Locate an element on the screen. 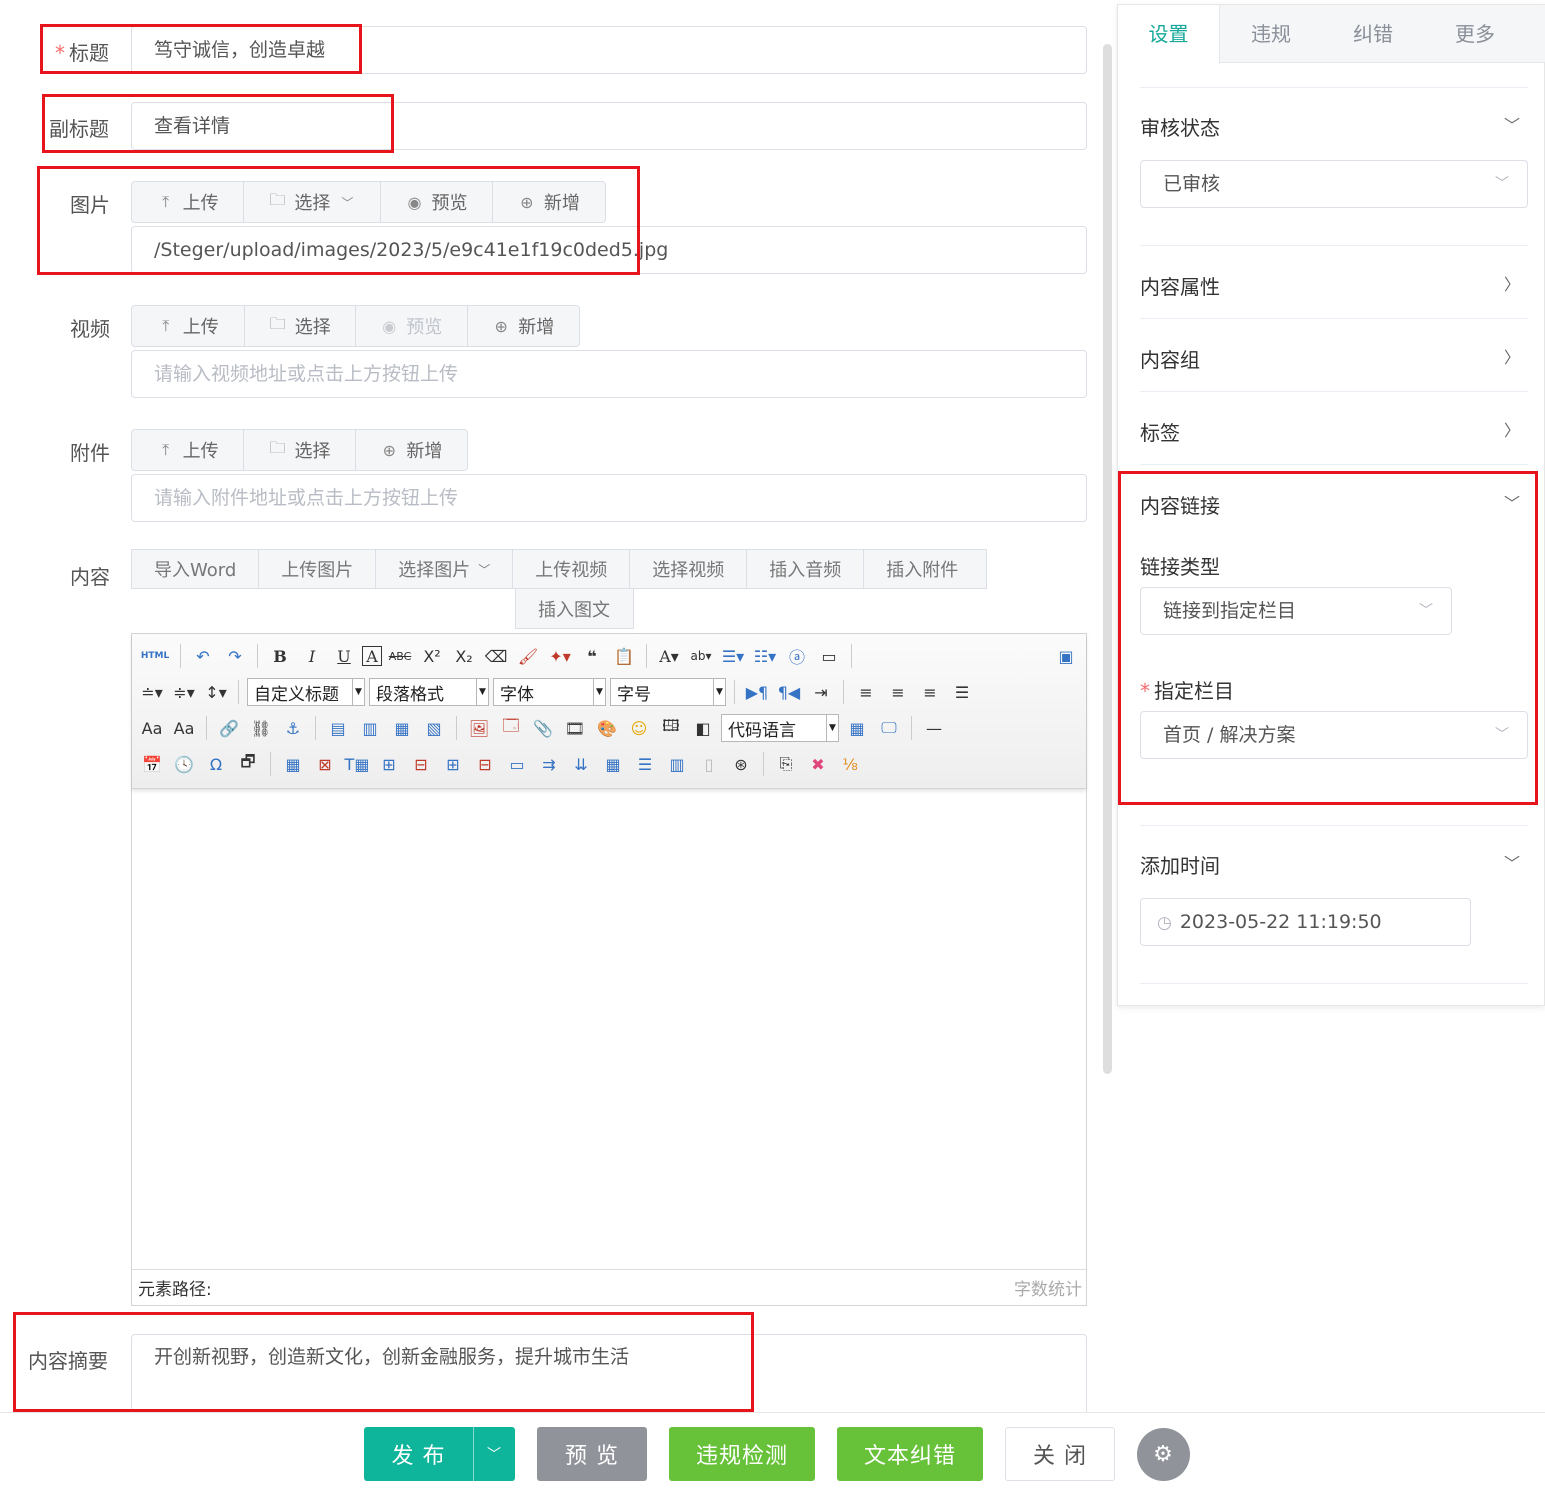 The width and height of the screenshot is (1545, 1491). undo-icon: ↶ is located at coordinates (203, 656).